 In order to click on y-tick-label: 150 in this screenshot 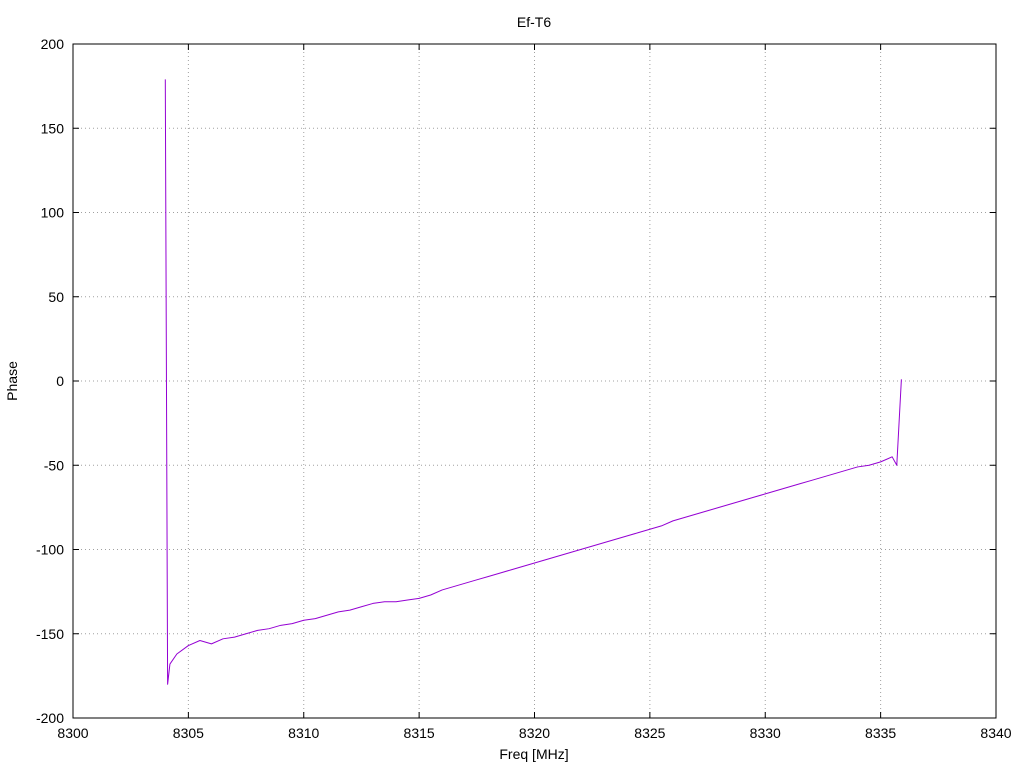, I will do `click(53, 128)`.